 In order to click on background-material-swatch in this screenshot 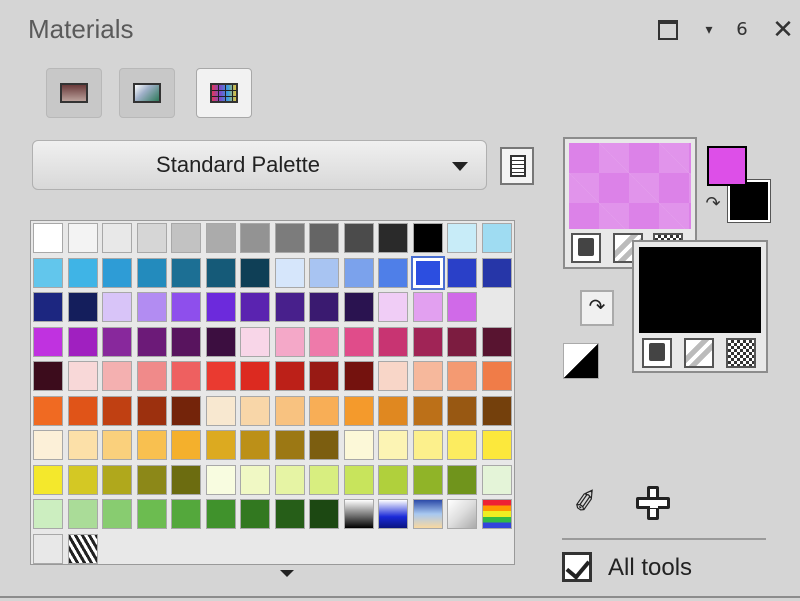, I will do `click(700, 290)`.